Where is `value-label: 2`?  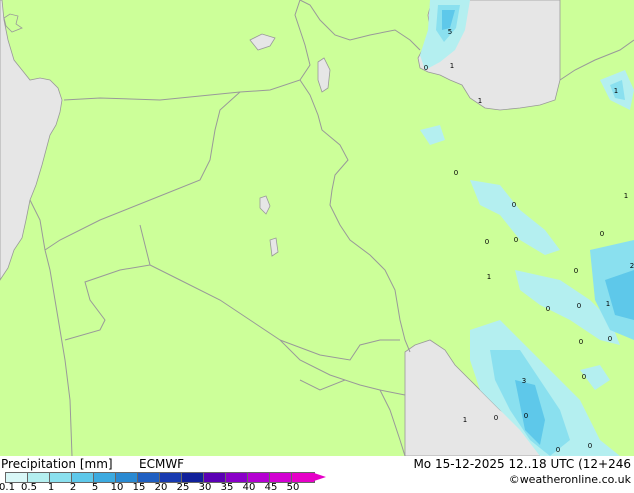 value-label: 2 is located at coordinates (632, 266).